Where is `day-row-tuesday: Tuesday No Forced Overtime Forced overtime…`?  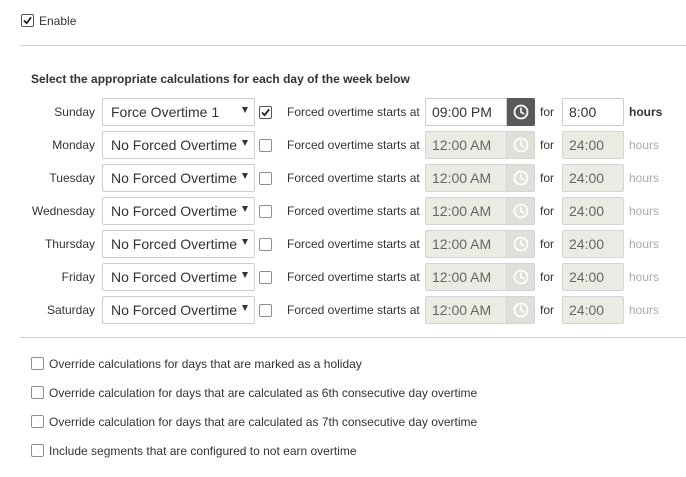
day-row-tuesday: Tuesday No Forced Overtime Forced overtime… is located at coordinates (343, 179).